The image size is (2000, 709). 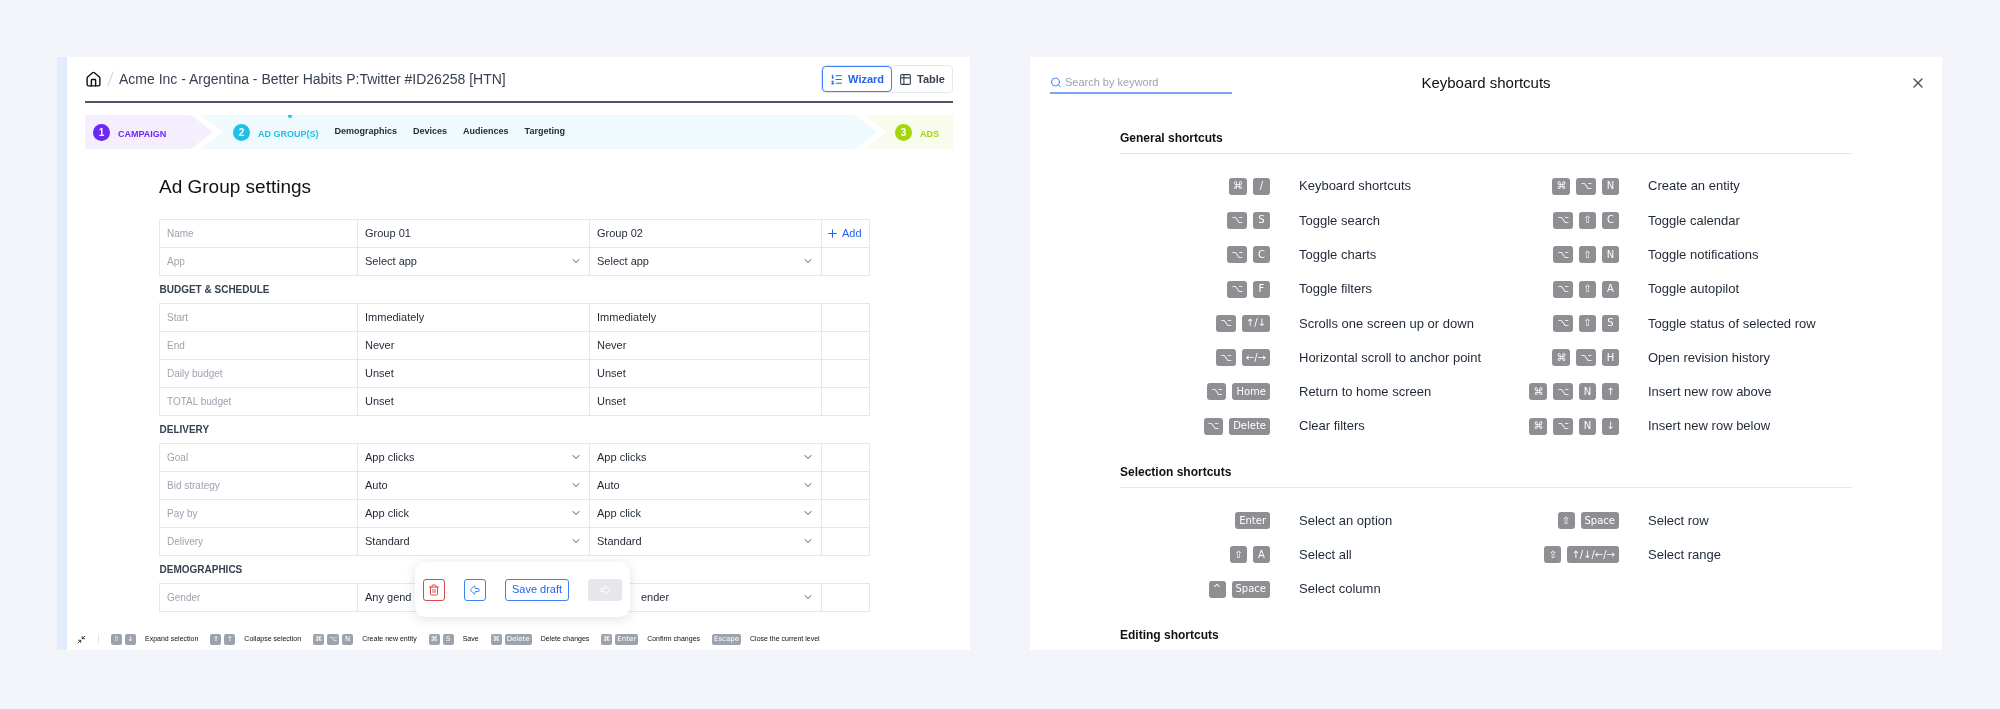 I want to click on shortcut-description: Insert new row above, so click(x=1710, y=392).